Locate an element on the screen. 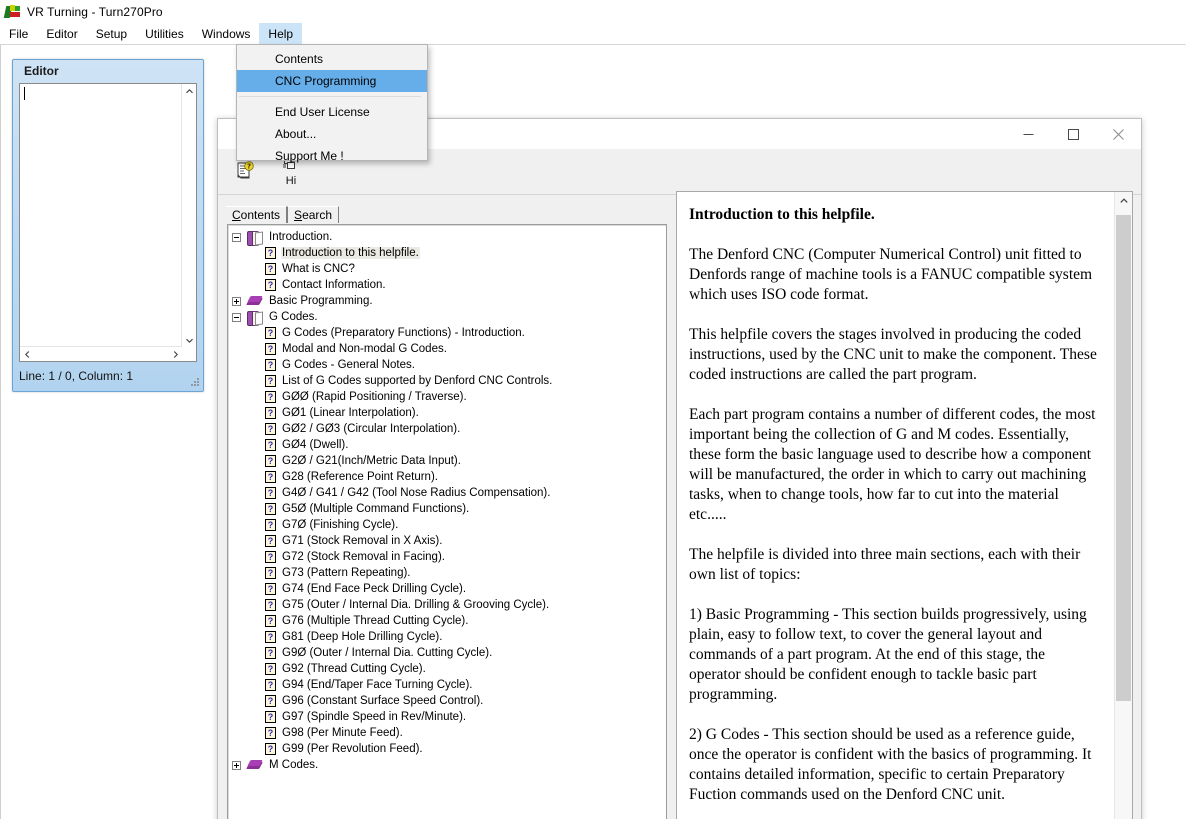 Image resolution: width=1186 pixels, height=819 pixels. scrollbar-thumb is located at coordinates (1123, 458).